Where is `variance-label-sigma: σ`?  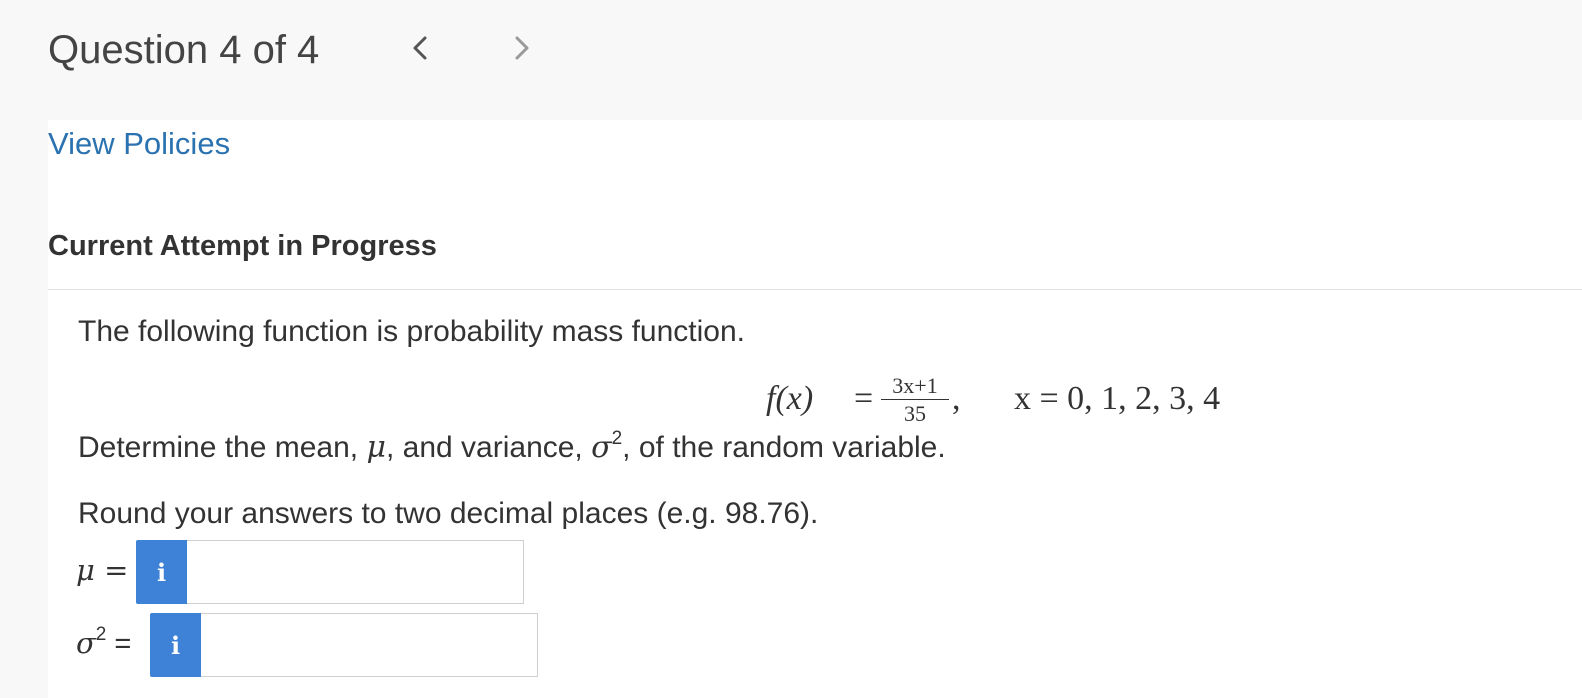 variance-label-sigma: σ is located at coordinates (86, 643).